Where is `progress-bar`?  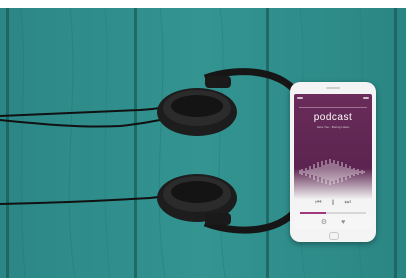 progress-bar is located at coordinates (333, 213).